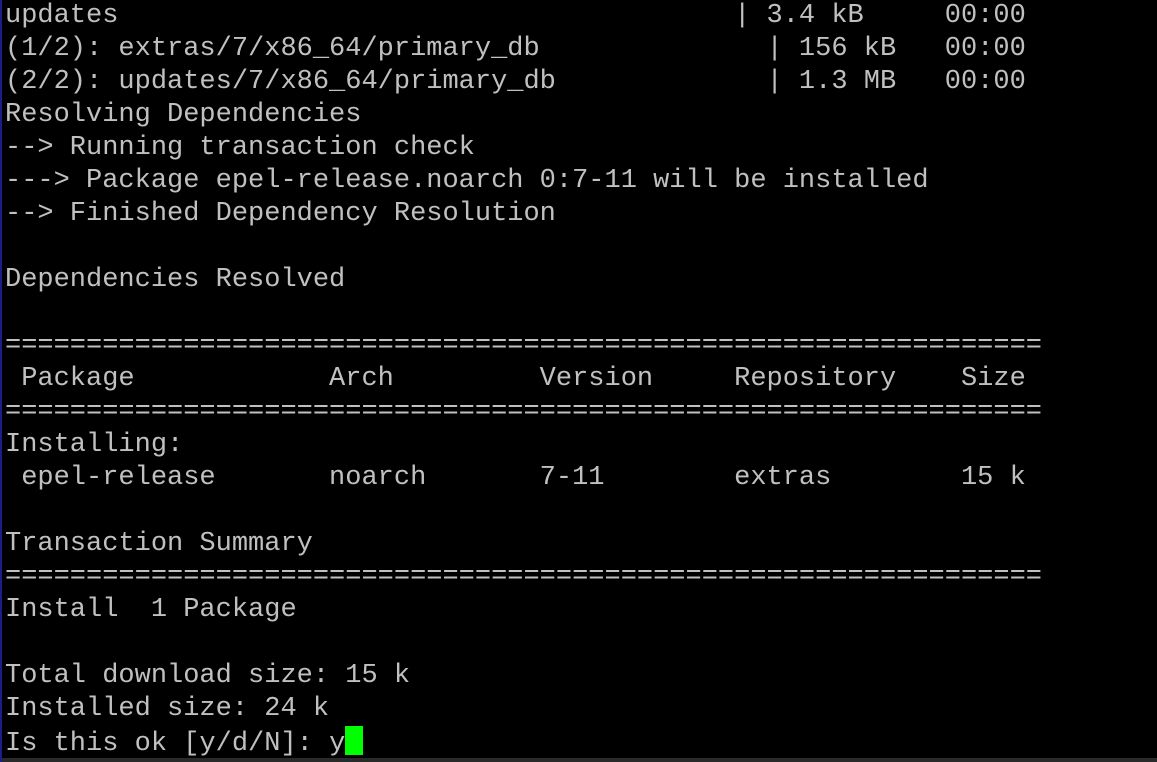 The height and width of the screenshot is (762, 1157). I want to click on table-row-epel-release: epel-release noarch 7-11 extras 15 k, so click(515, 478).